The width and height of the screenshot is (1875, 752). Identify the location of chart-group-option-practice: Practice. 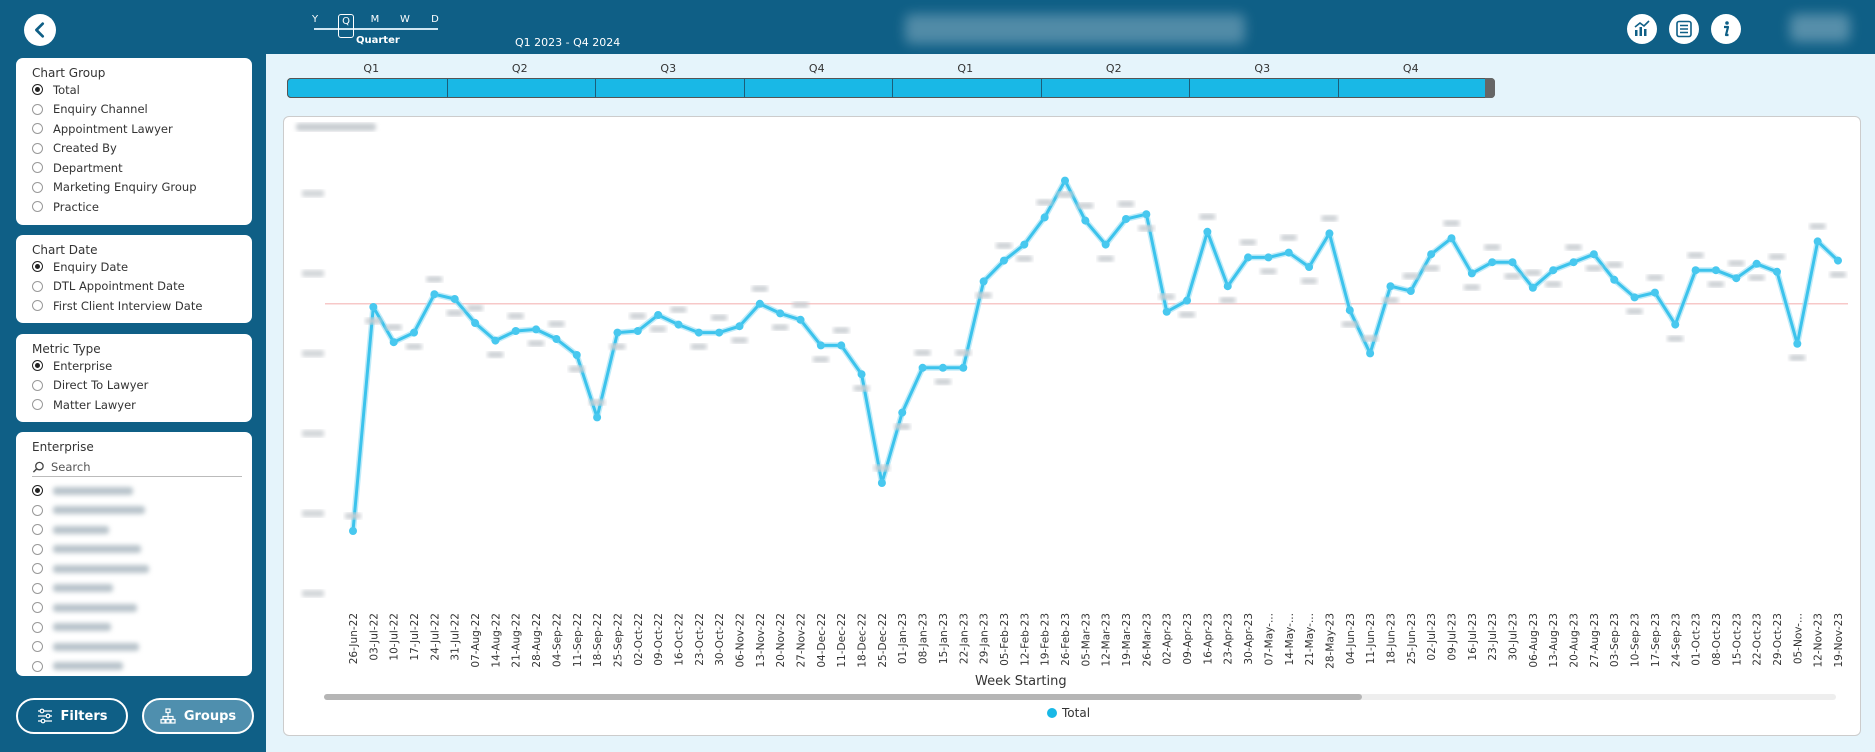
(134, 207).